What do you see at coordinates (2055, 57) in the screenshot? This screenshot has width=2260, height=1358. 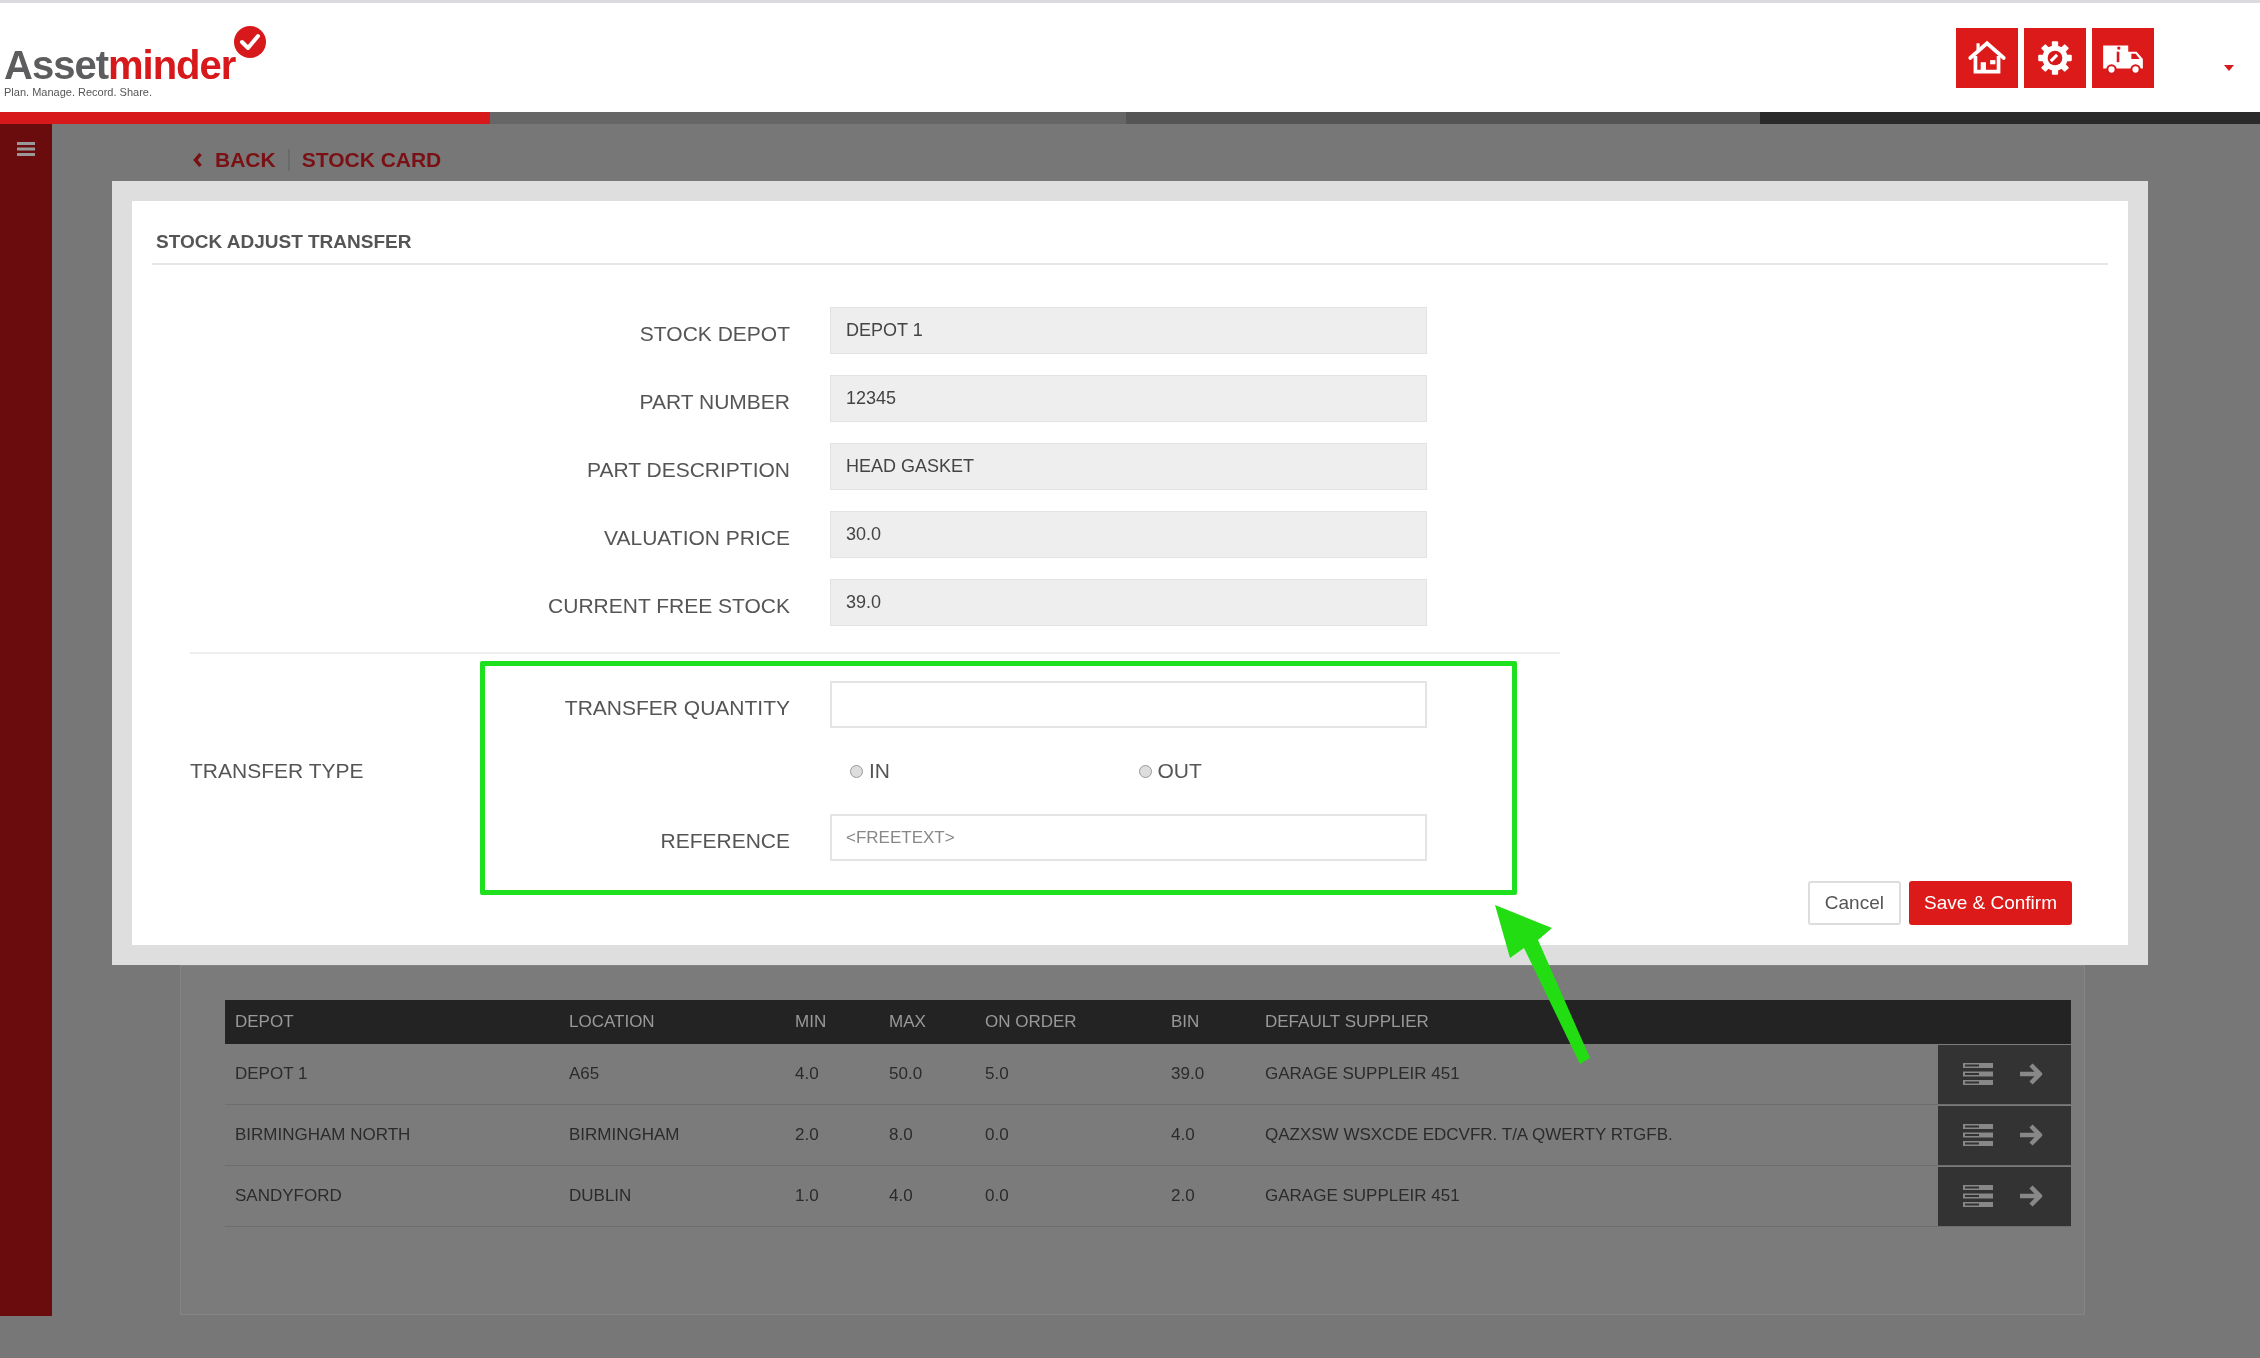 I see `settings-button` at bounding box center [2055, 57].